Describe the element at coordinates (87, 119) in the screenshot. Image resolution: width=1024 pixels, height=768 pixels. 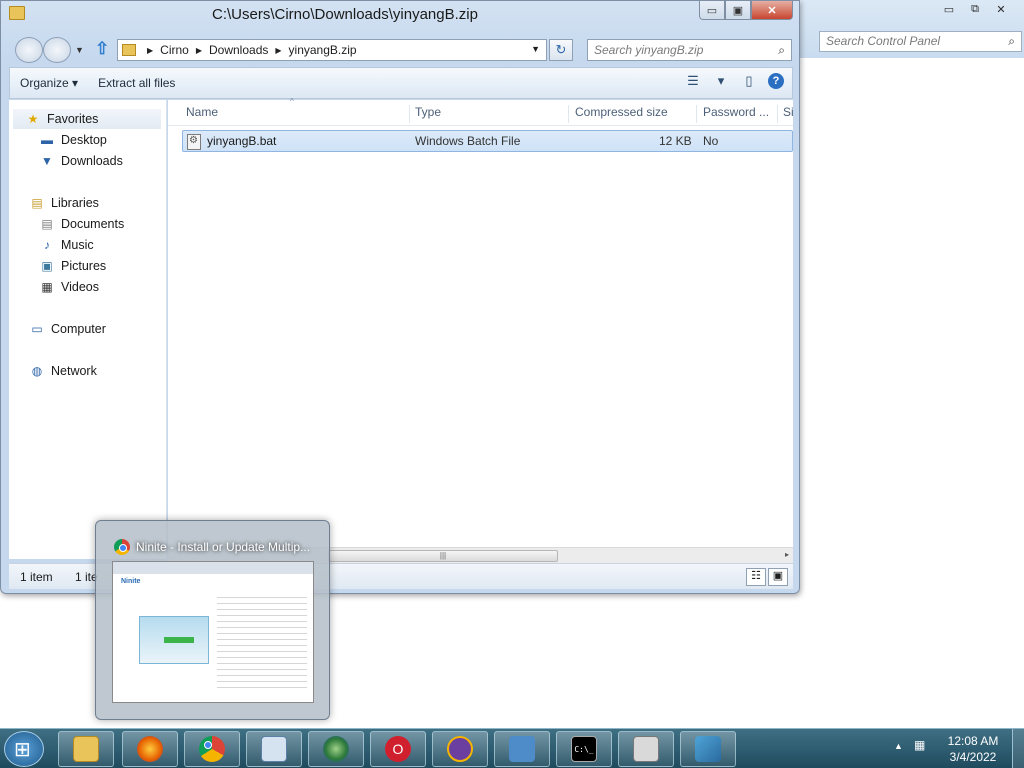
I see `sidebar-item-favorites: ★ Favorites` at that location.